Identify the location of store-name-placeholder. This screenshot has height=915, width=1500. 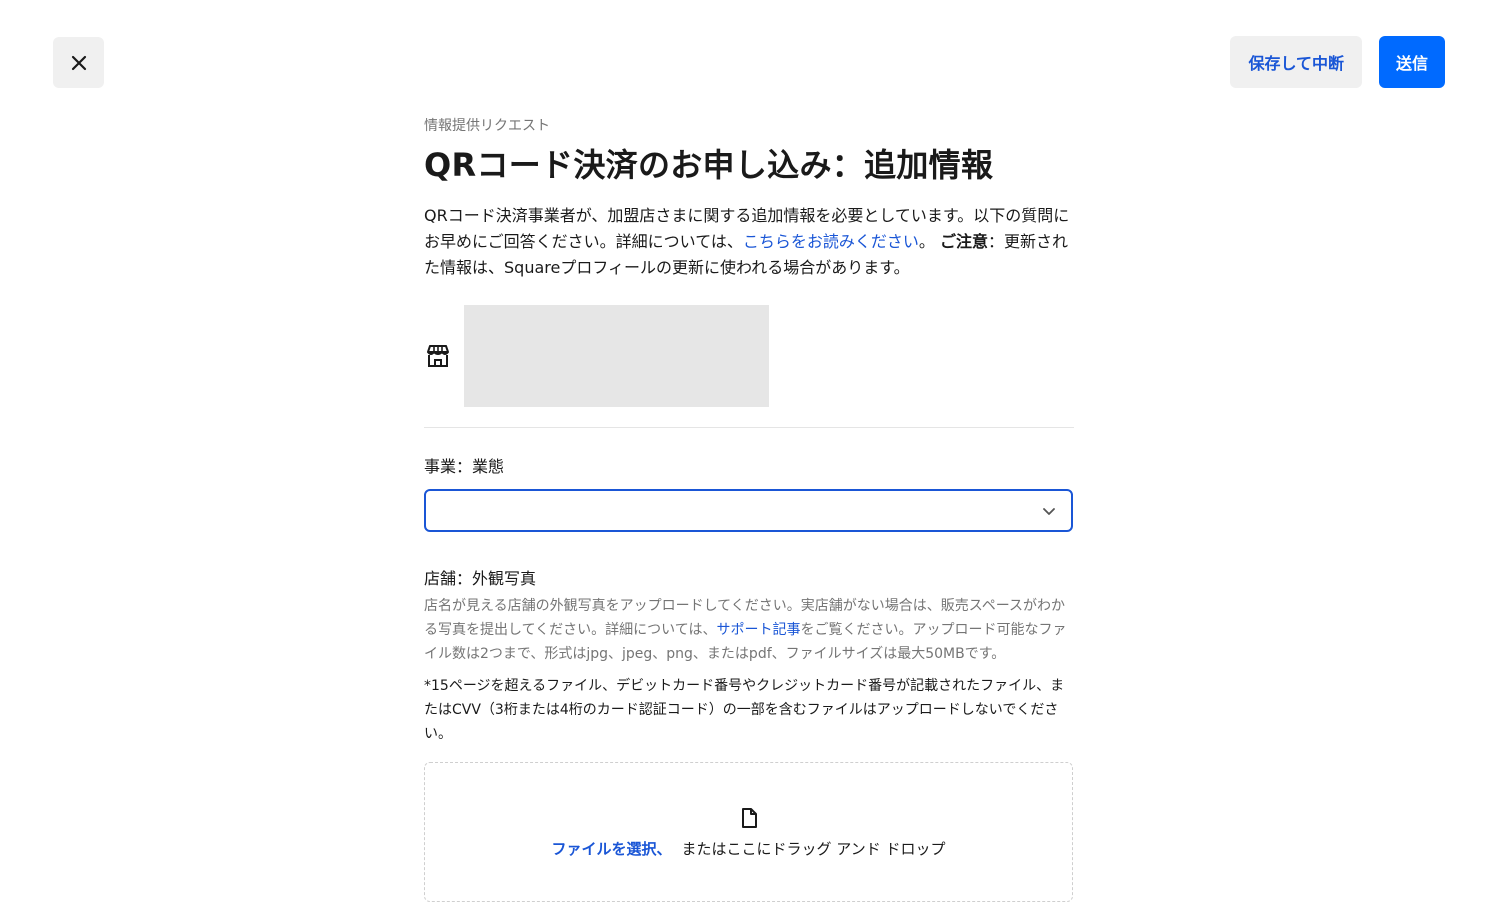
(616, 356).